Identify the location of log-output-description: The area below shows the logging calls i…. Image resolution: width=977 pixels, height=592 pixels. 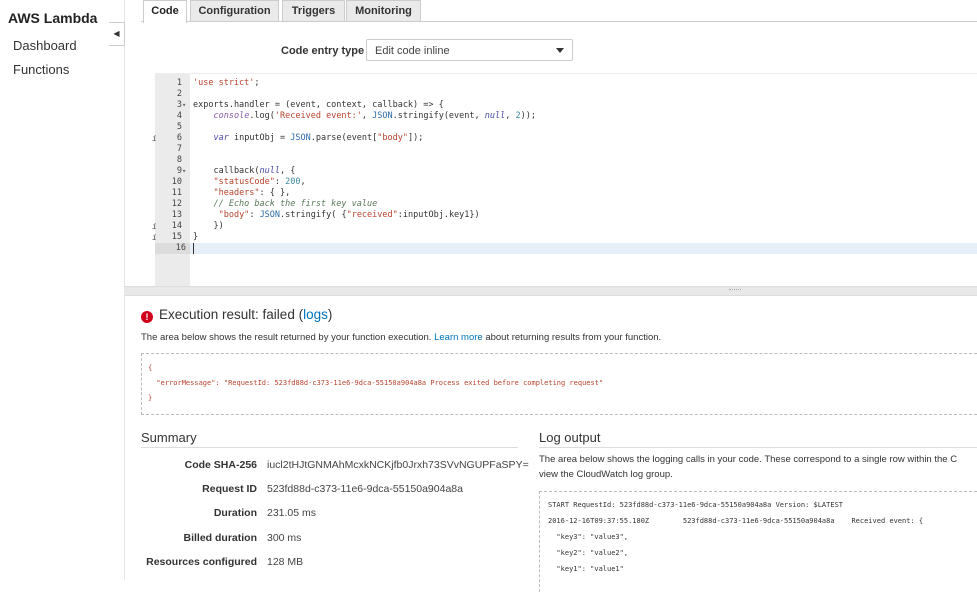
(758, 467).